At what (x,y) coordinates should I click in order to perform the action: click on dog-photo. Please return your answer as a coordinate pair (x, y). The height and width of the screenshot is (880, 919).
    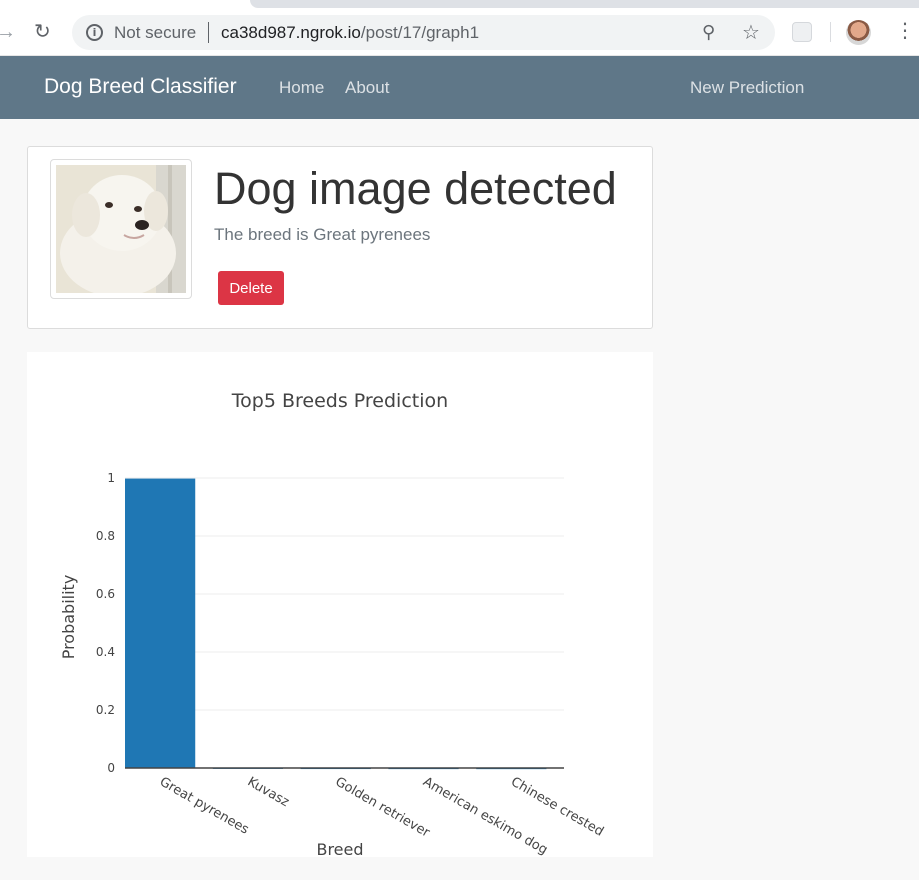
    Looking at the image, I should click on (121, 231).